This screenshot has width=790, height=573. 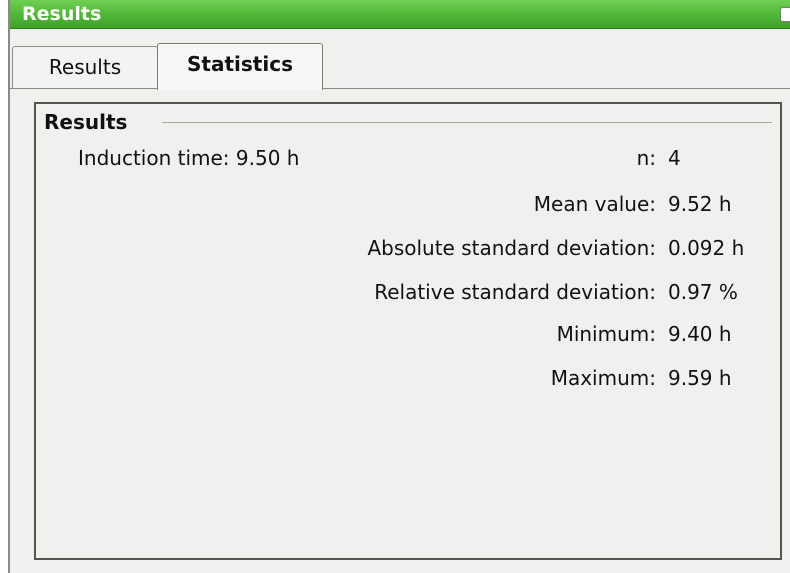 What do you see at coordinates (515, 292) in the screenshot?
I see `relative-std-dev-label: Relative standard deviation:` at bounding box center [515, 292].